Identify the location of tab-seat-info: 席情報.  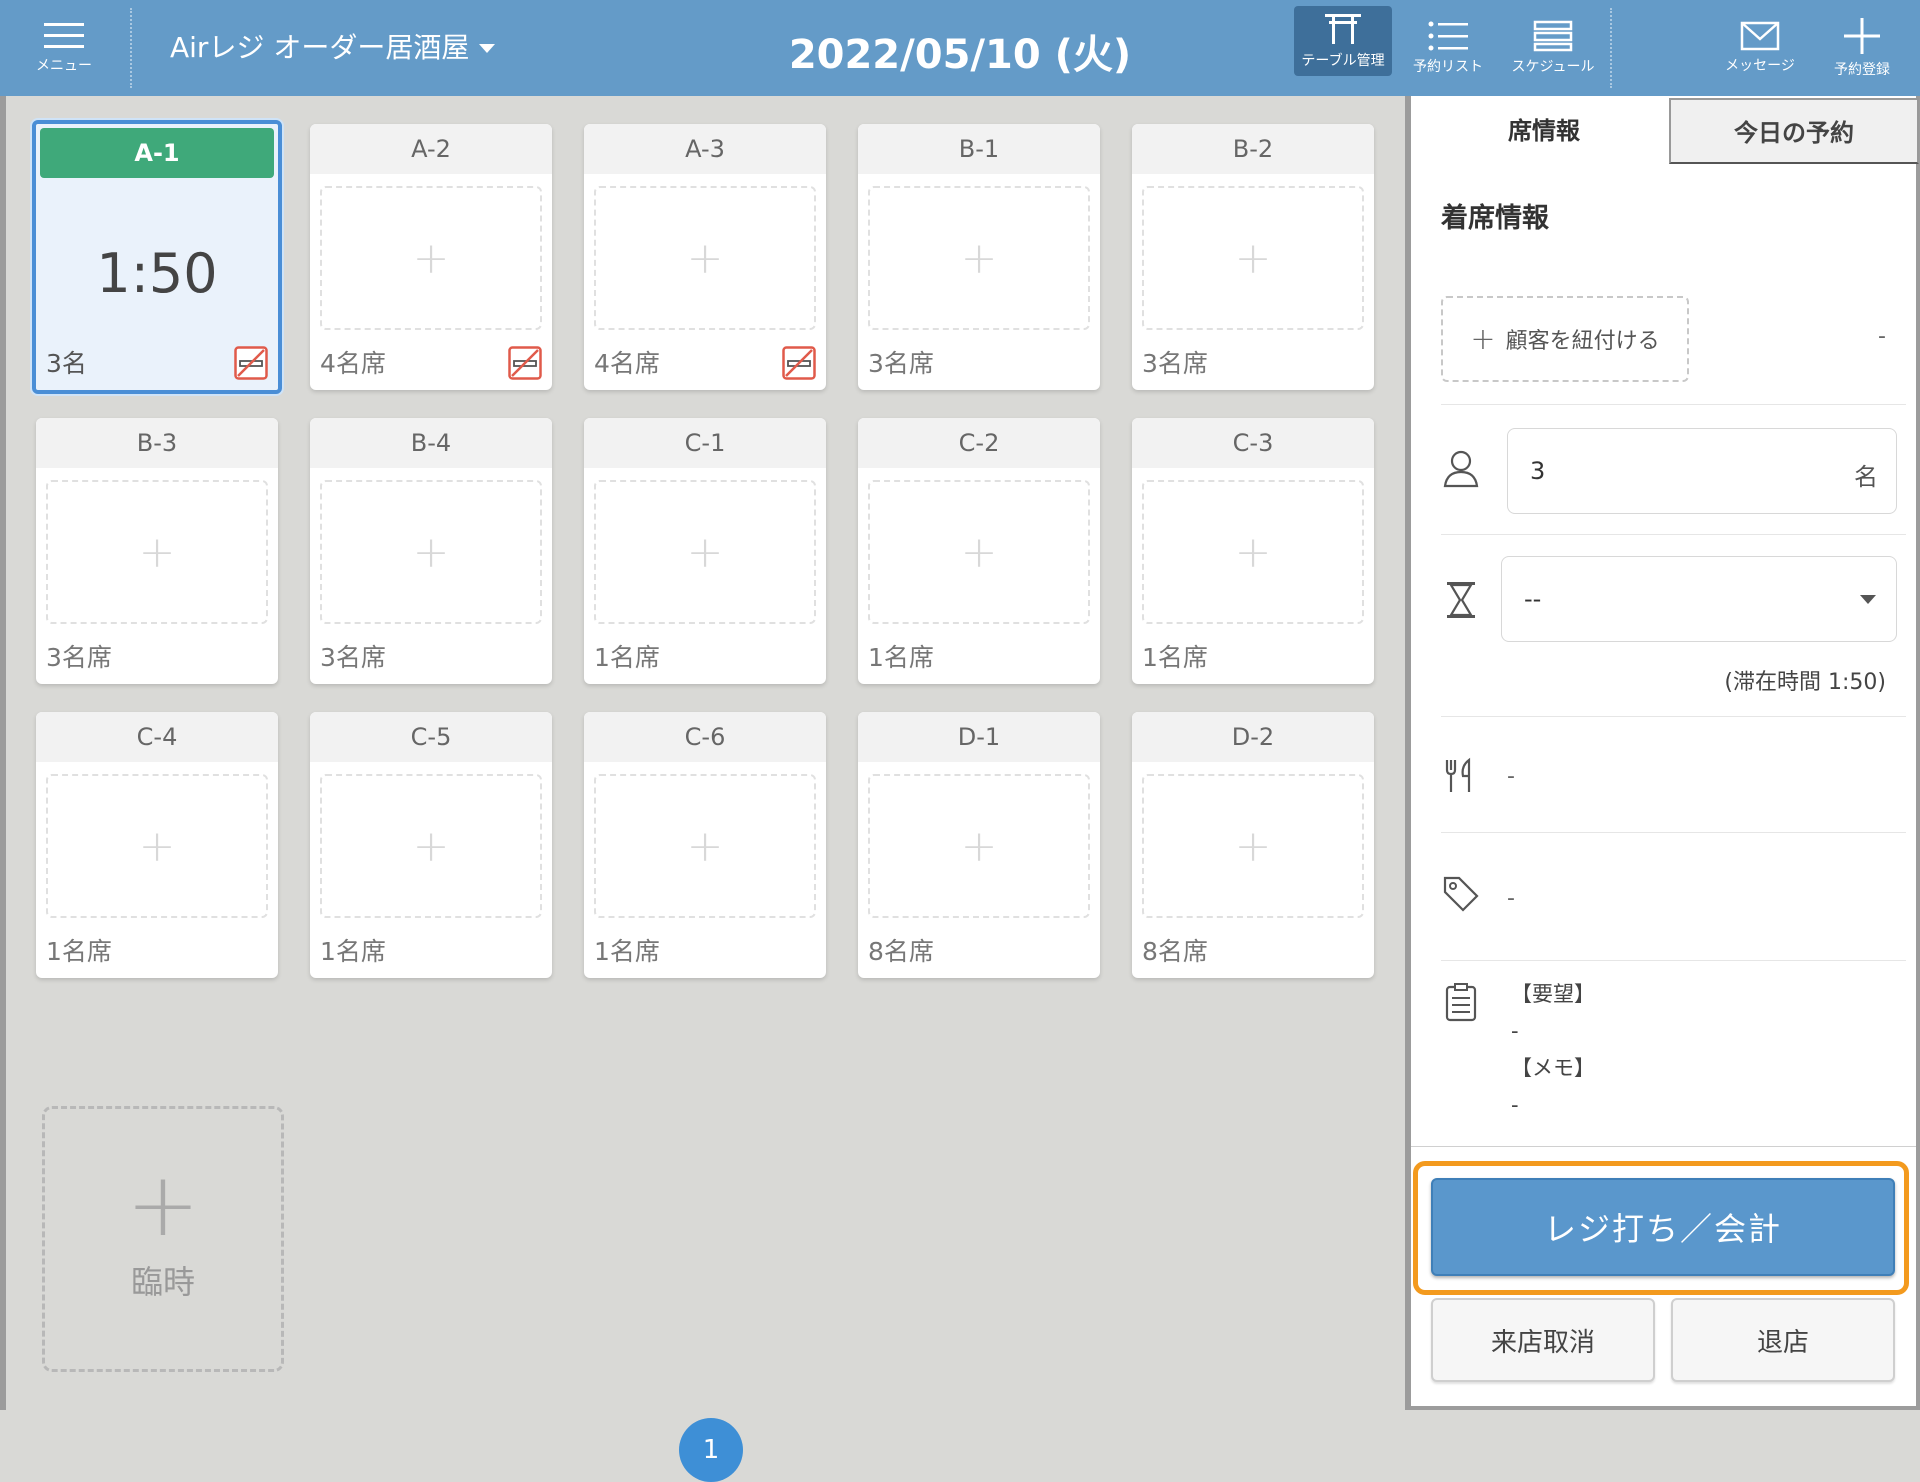
(1544, 131).